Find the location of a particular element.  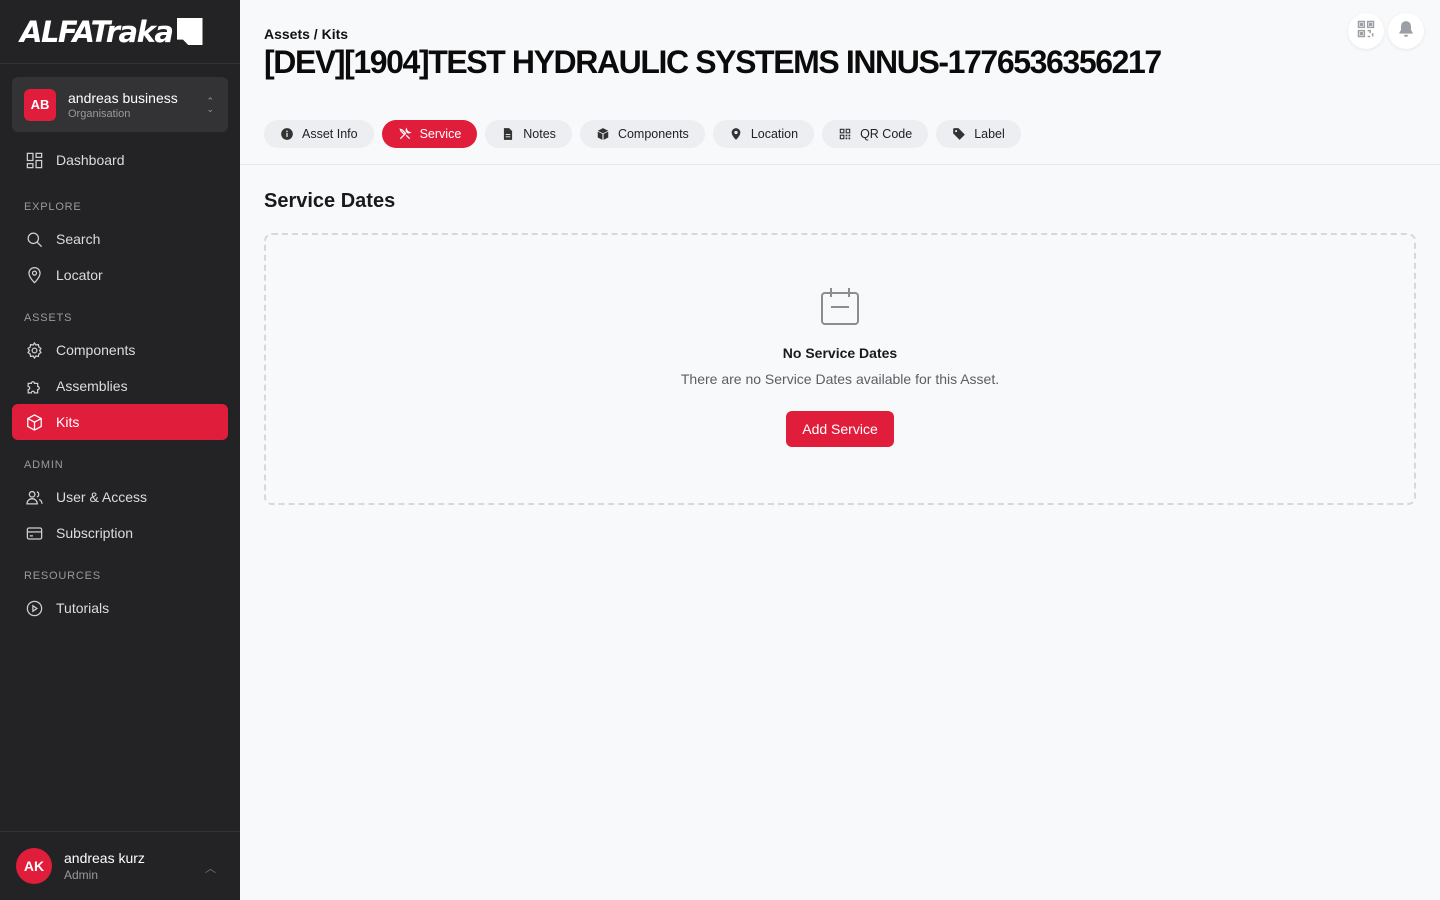

dashboard-icon is located at coordinates (34, 160).